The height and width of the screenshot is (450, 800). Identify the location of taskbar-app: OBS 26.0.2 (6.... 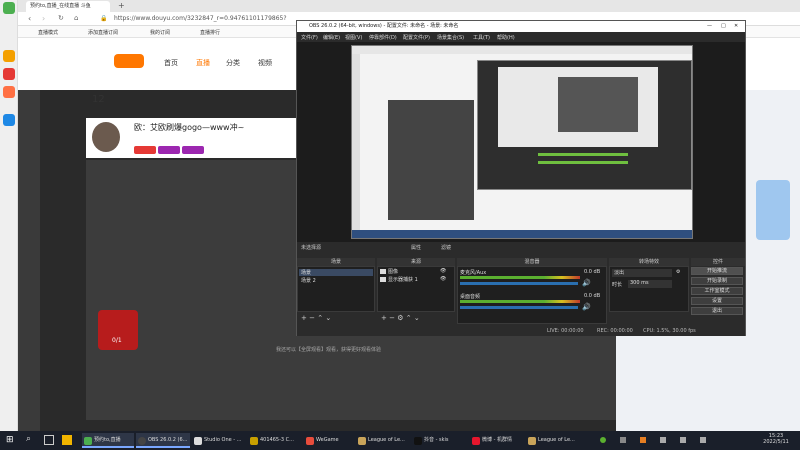
(163, 440).